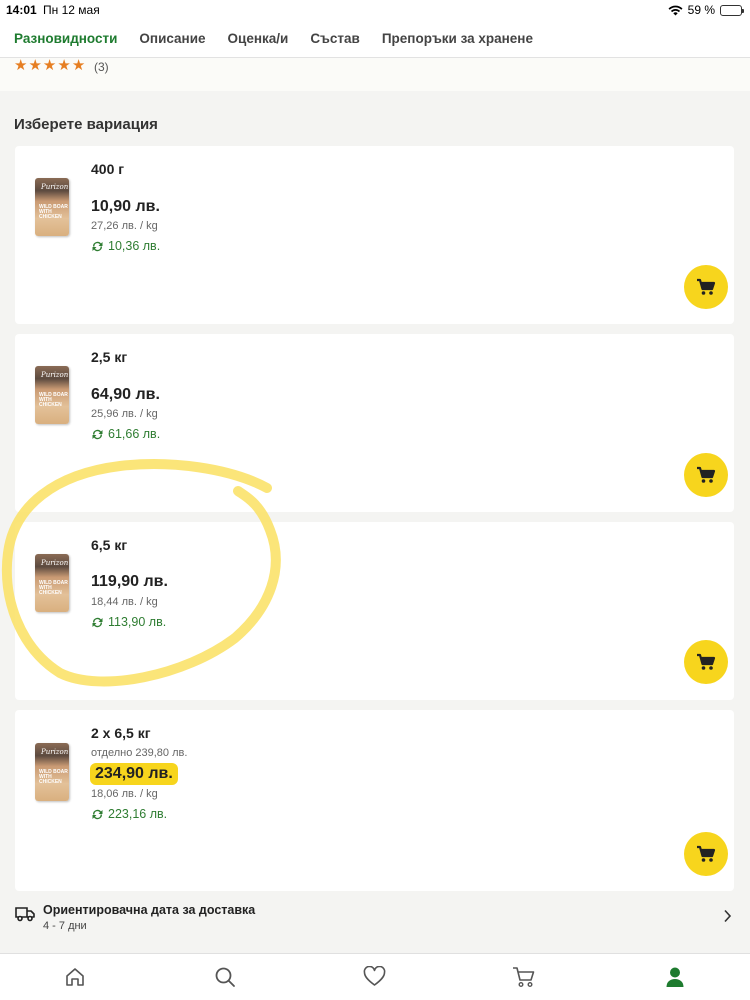  Describe the element at coordinates (134, 434) in the screenshot. I see `repeat-price-value: 61,66 лв.` at that location.